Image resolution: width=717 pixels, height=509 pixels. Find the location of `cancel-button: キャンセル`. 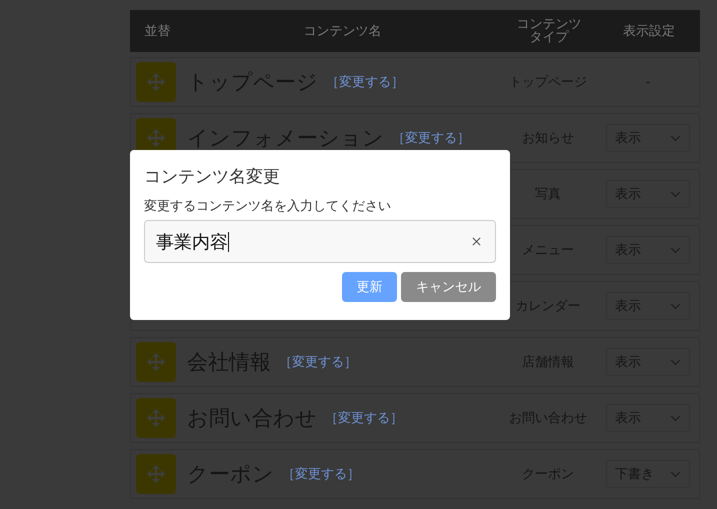

cancel-button: キャンセル is located at coordinates (448, 287).